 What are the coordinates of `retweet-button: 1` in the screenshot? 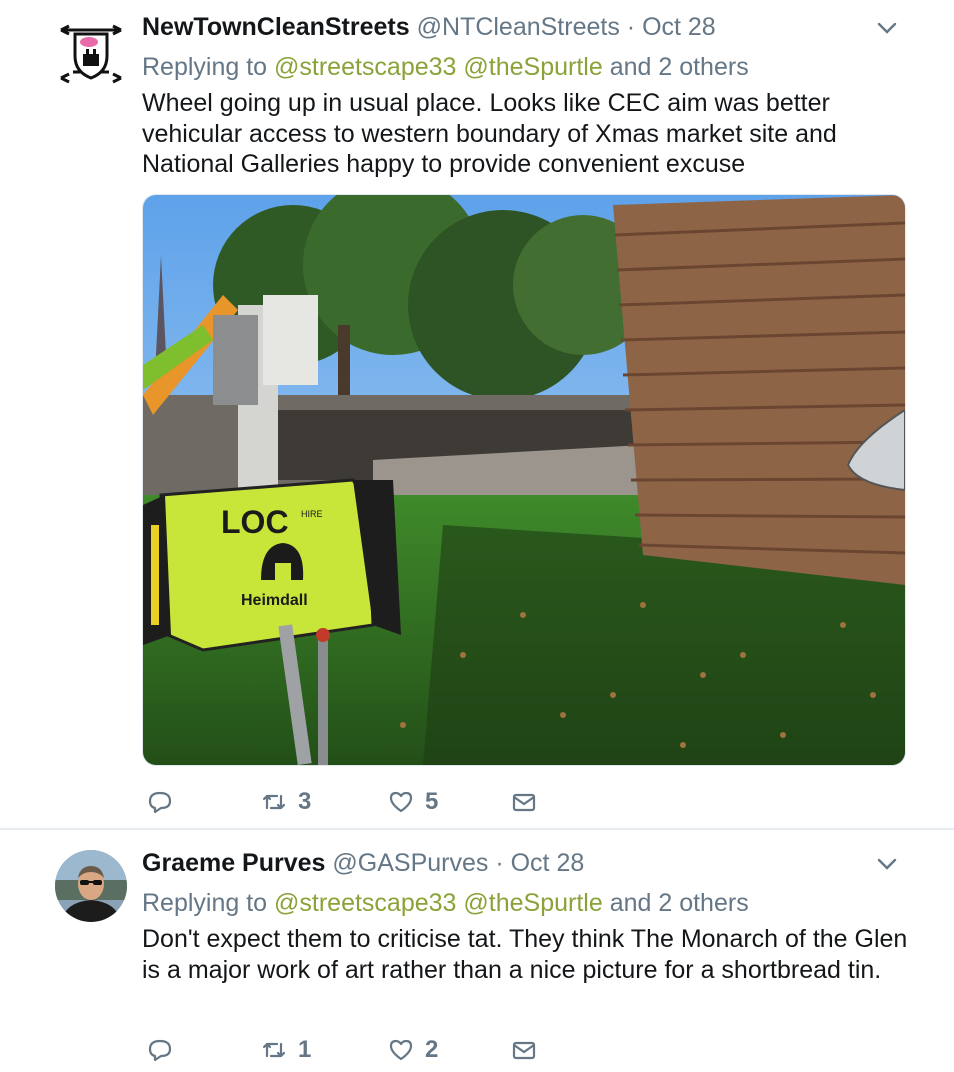 It's located at (285, 1050).